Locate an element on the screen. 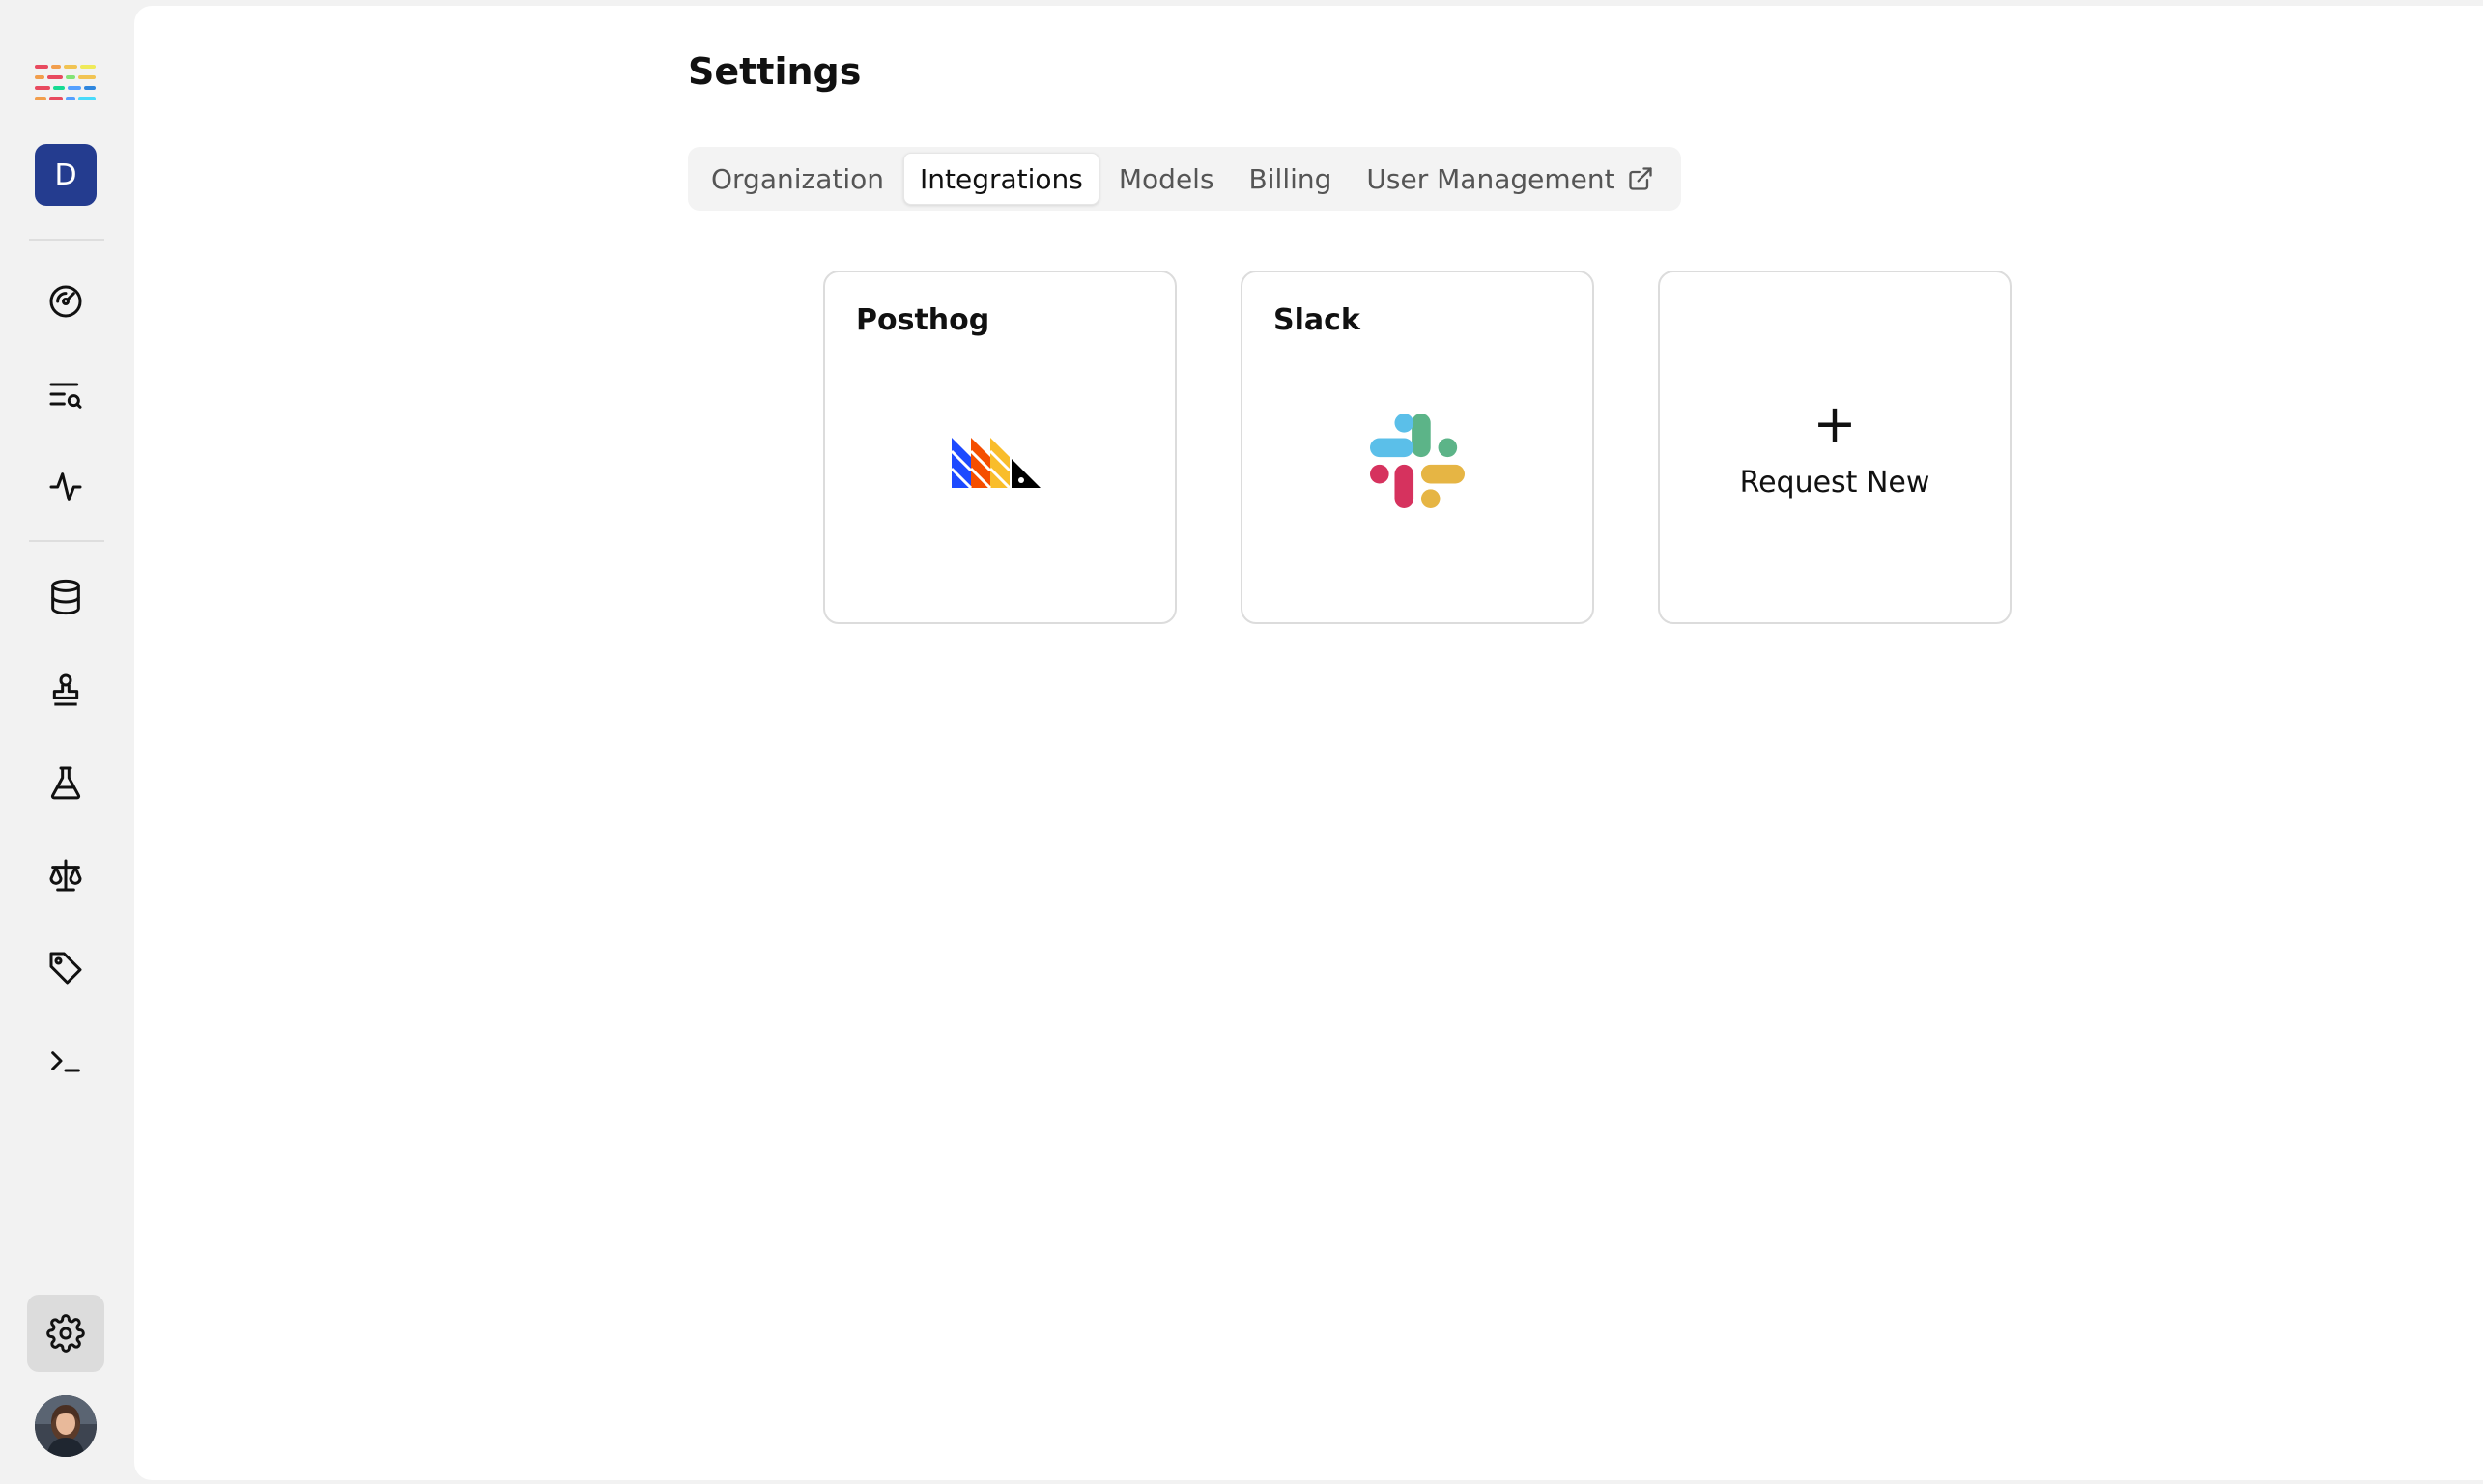  tag-icon is located at coordinates (65, 969).